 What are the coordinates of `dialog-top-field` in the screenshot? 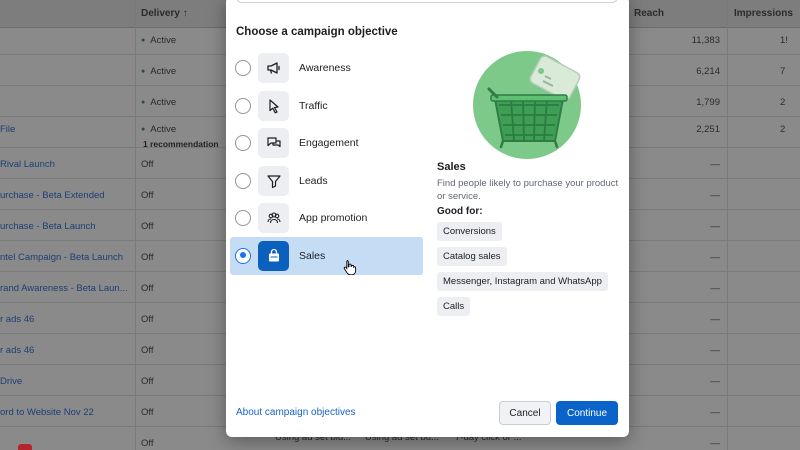 It's located at (427, 1).